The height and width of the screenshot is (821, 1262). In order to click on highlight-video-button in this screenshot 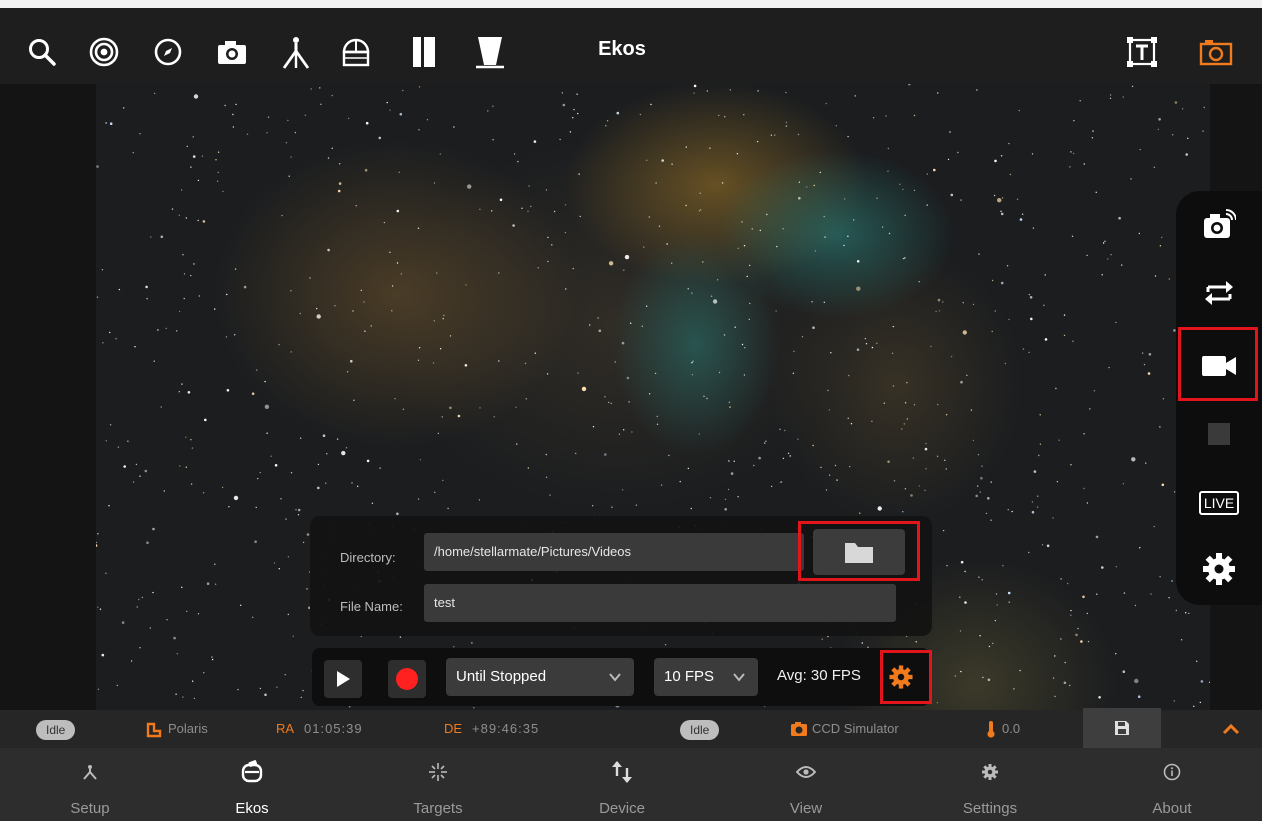, I will do `click(1218, 364)`.